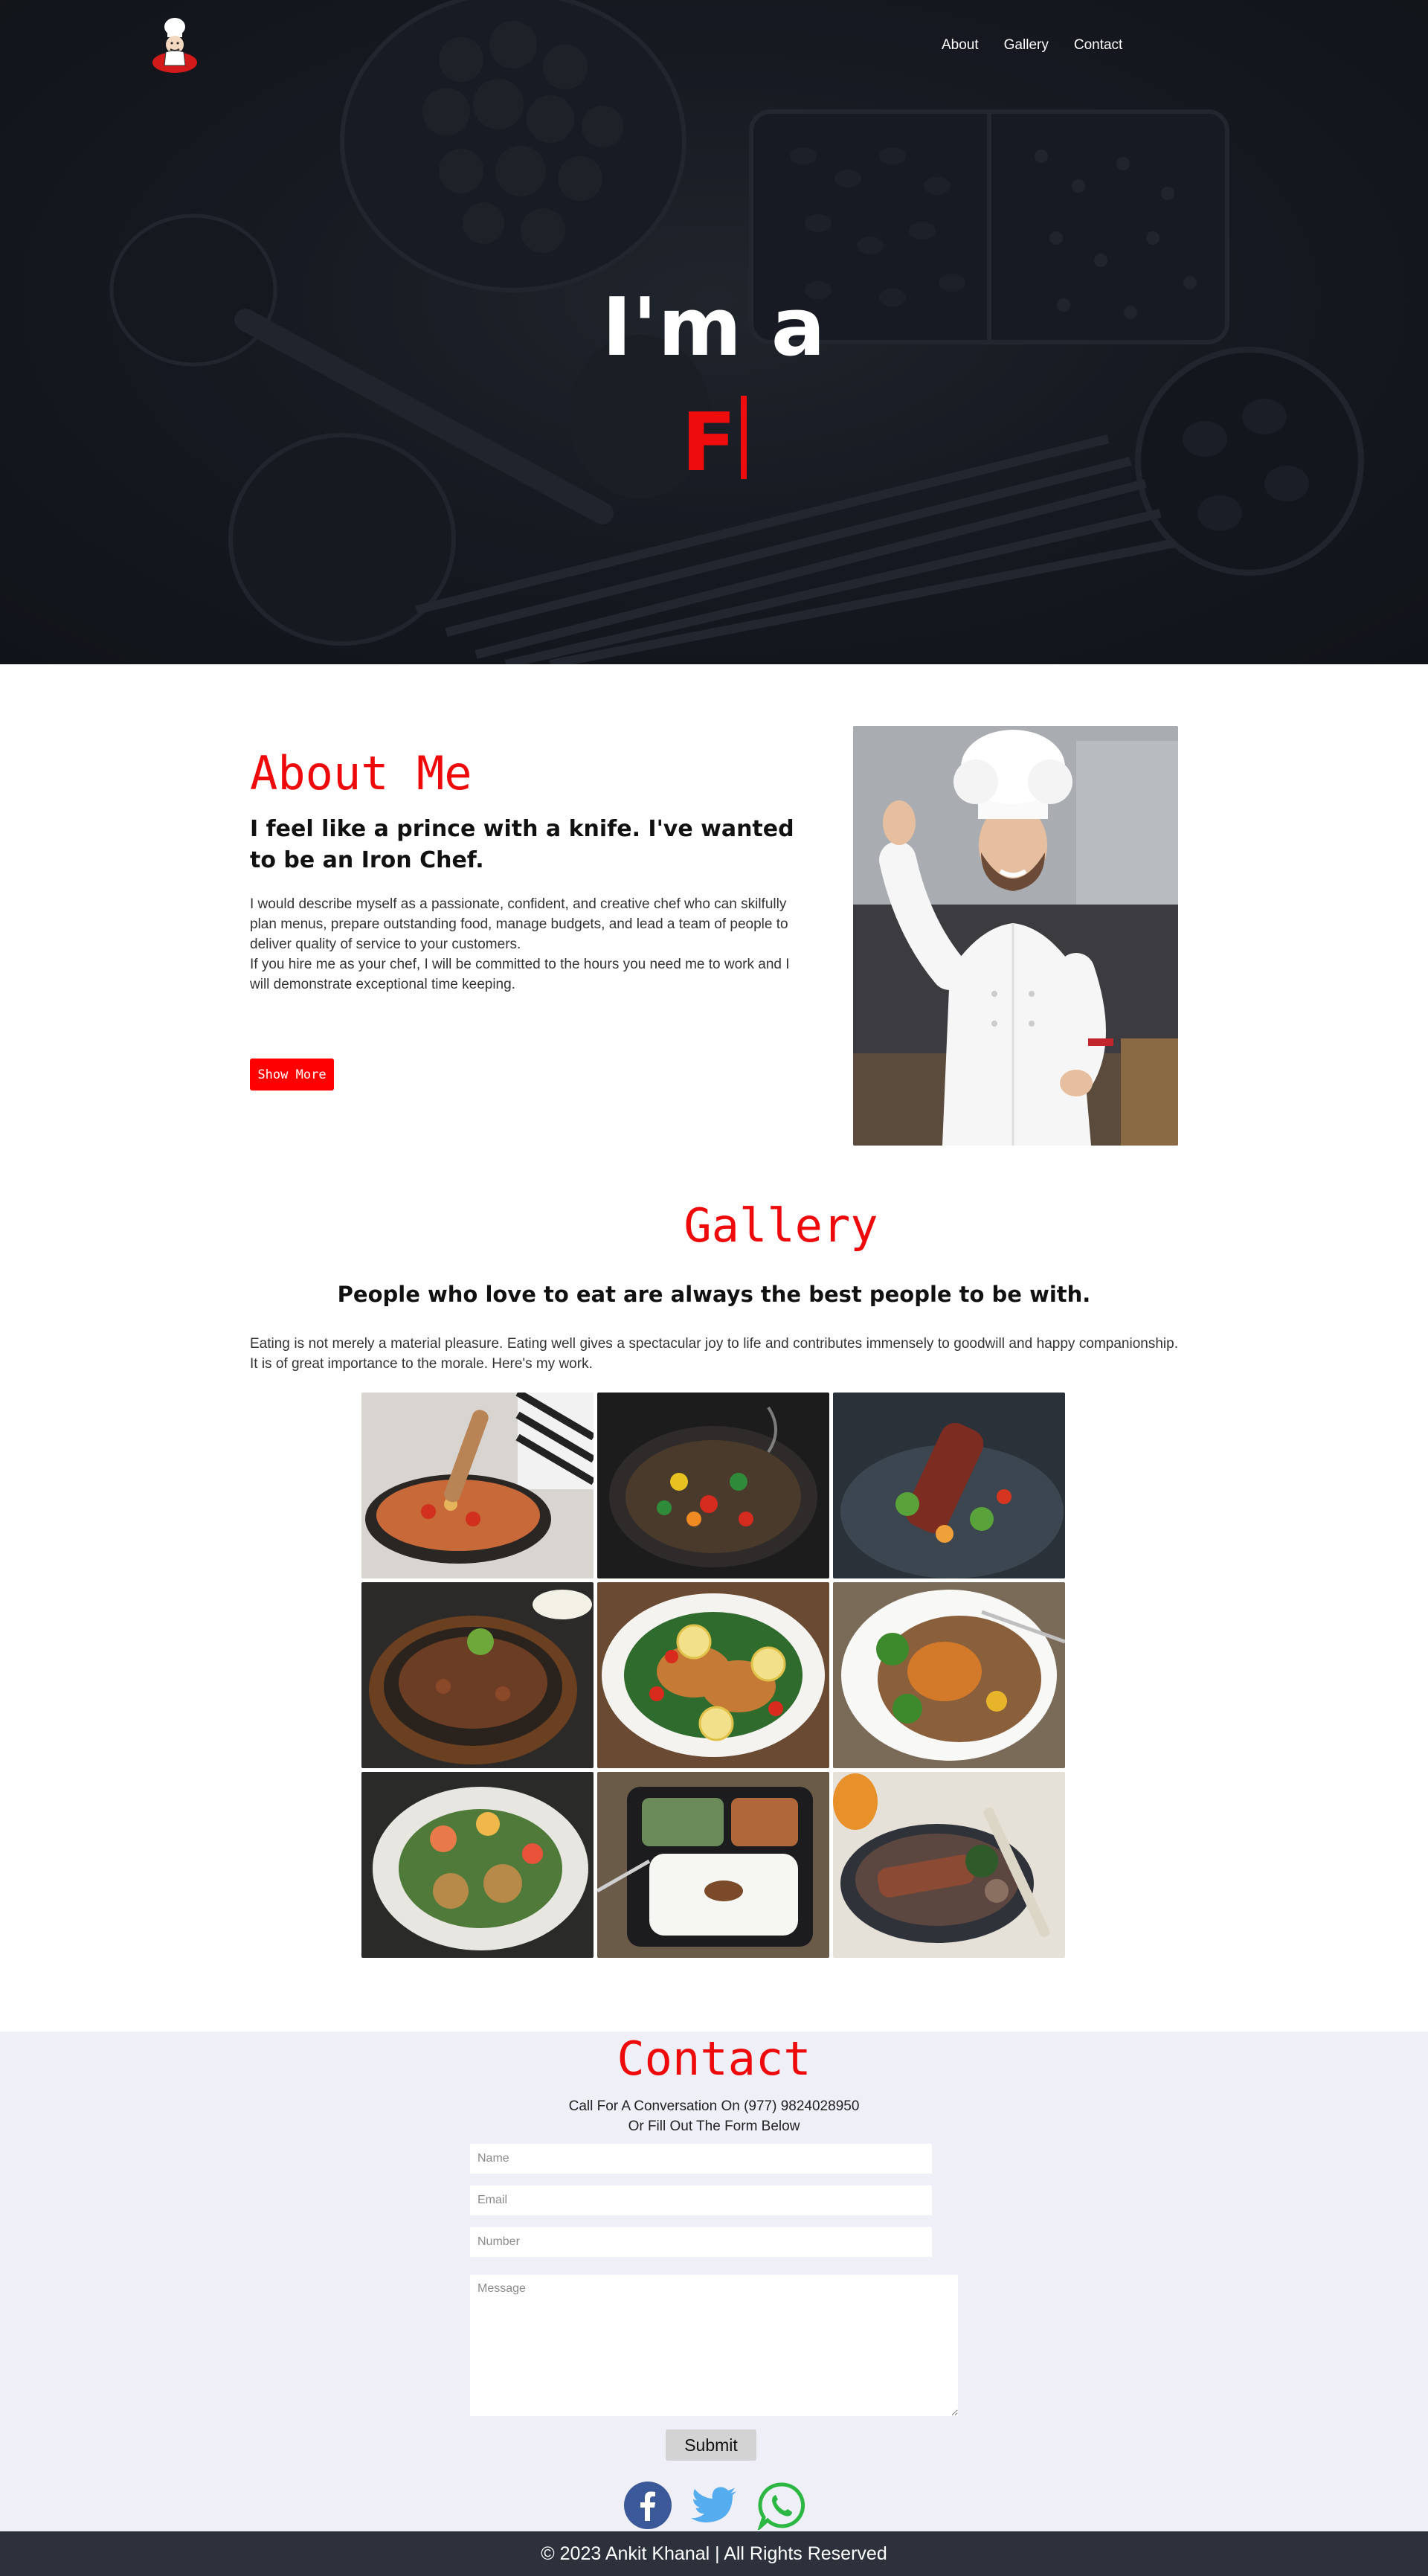 The width and height of the screenshot is (1428, 2576). Describe the element at coordinates (478, 1675) in the screenshot. I see `gallery-image-sizzling-platter` at that location.